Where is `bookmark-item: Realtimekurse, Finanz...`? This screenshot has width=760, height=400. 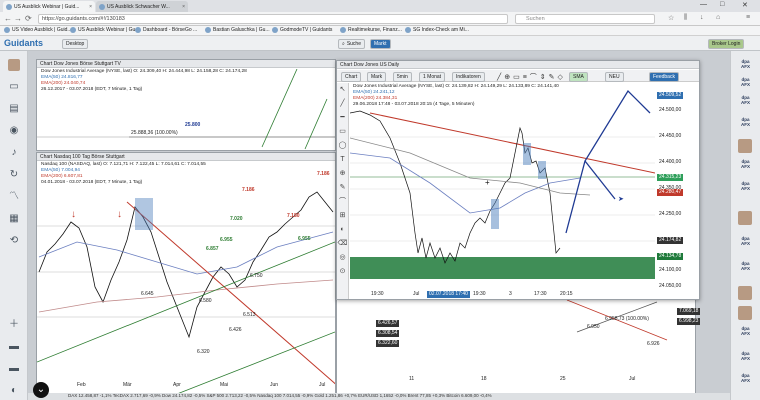 bookmark-item: Realtimekurse, Finanz... is located at coordinates (371, 30).